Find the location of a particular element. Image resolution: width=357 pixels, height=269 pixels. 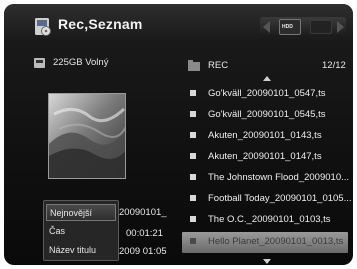

sort-option-title: Název titulu is located at coordinates (81, 250).